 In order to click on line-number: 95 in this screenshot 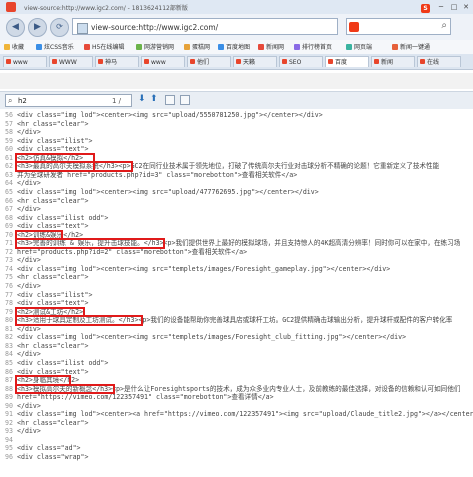, I will do `click(9, 448)`.